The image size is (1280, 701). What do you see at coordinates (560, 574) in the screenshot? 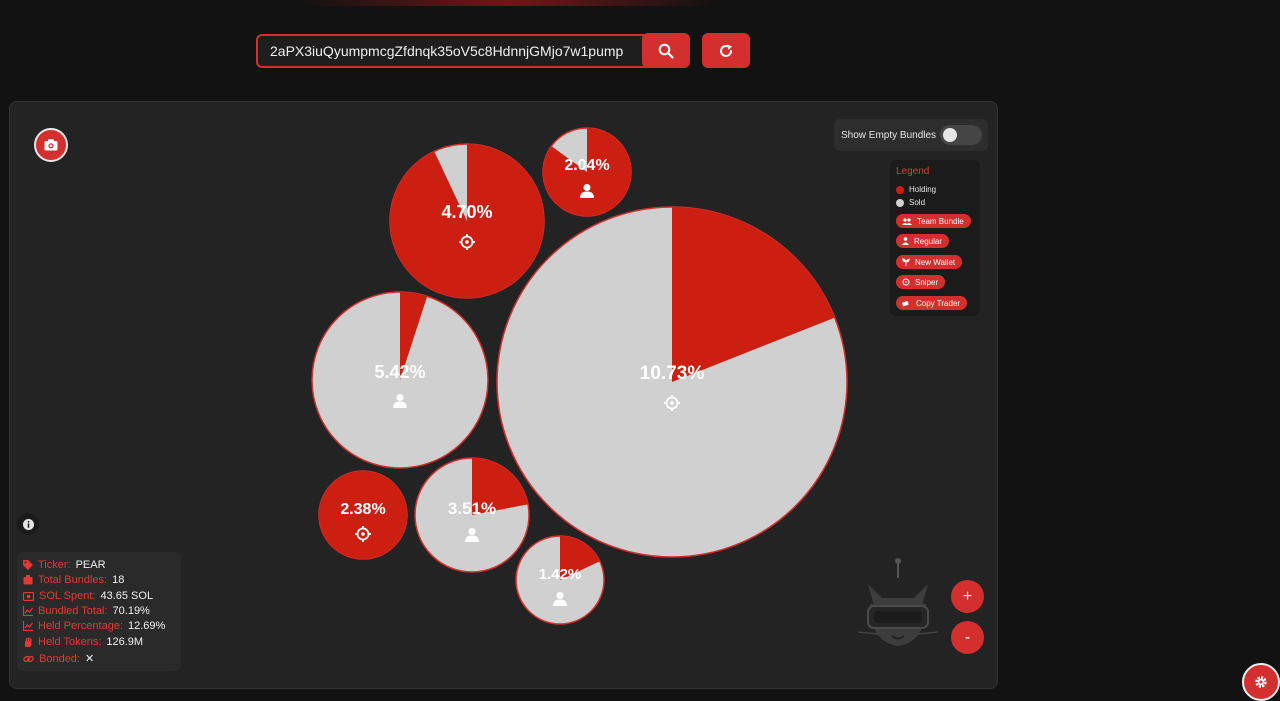
I see `bubble-percentage-label: 1.42%` at bounding box center [560, 574].